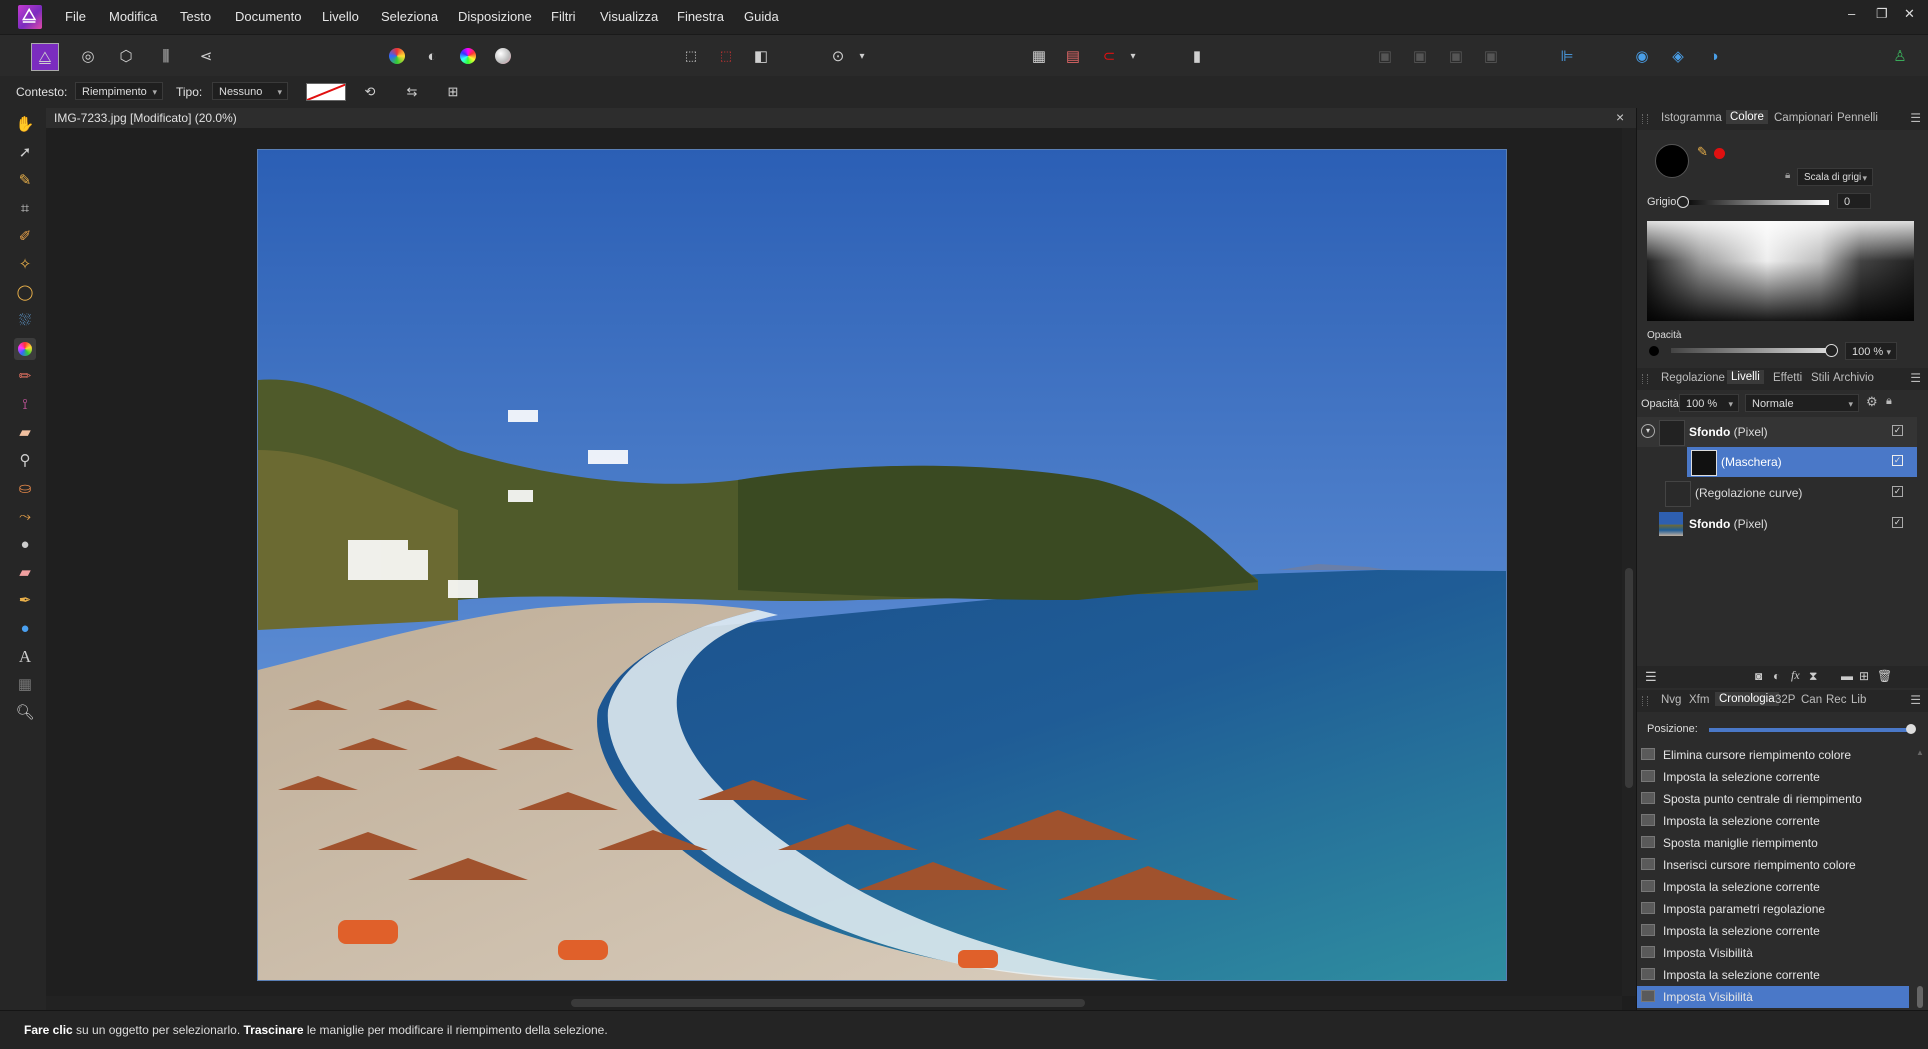 Image resolution: width=1928 pixels, height=1049 pixels. I want to click on tab-colore: Colore, so click(1747, 117).